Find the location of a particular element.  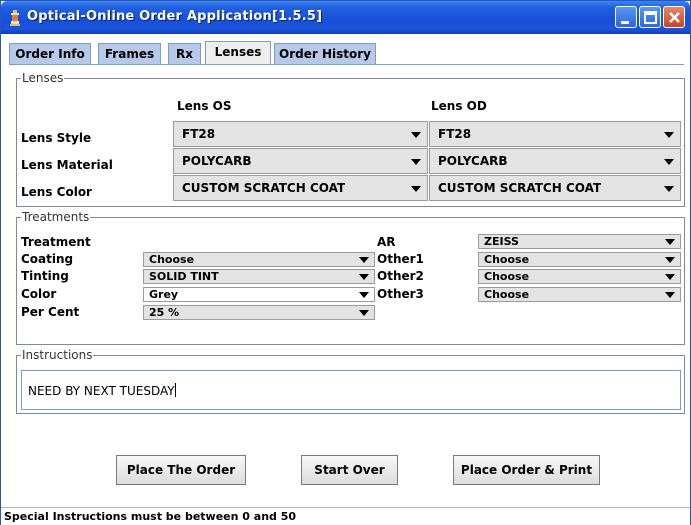

color-value: Grey is located at coordinates (164, 294).